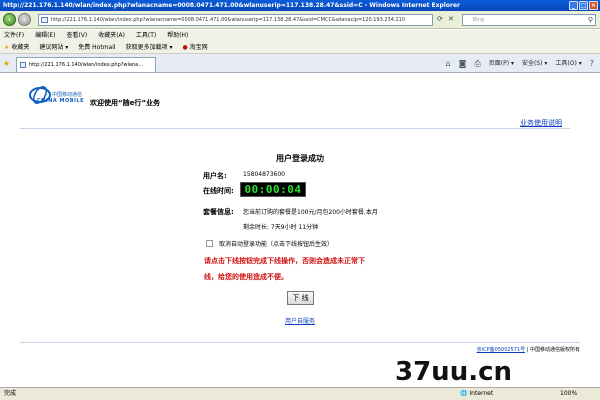 The width and height of the screenshot is (600, 400). I want to click on page-title: 用户登录成功, so click(300, 158).